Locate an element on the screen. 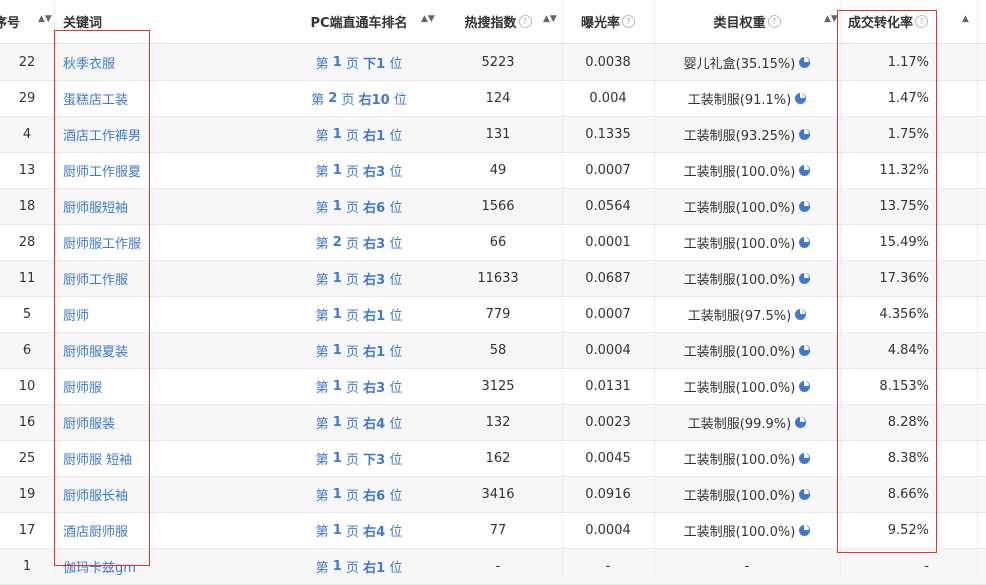 The width and height of the screenshot is (986, 585). row-category: 工装制服(100.0%) is located at coordinates (747, 242).